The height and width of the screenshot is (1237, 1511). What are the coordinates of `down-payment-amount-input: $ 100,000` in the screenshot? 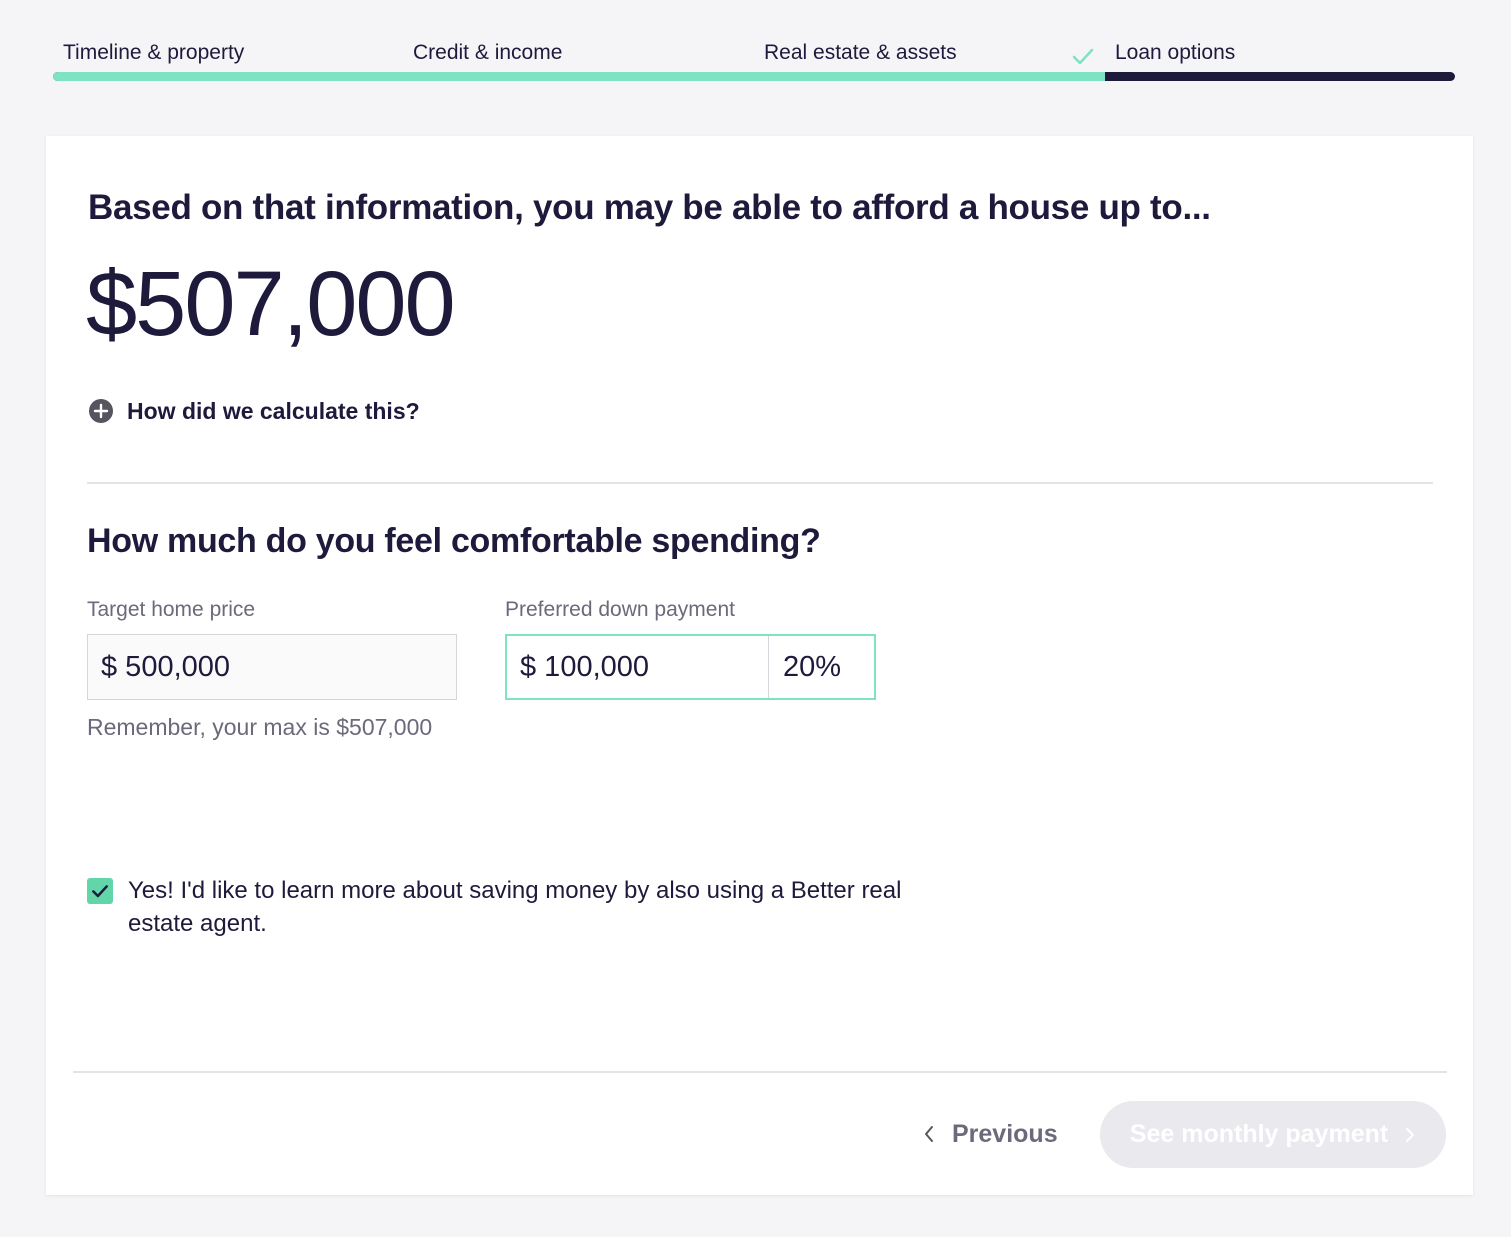 It's located at (638, 667).